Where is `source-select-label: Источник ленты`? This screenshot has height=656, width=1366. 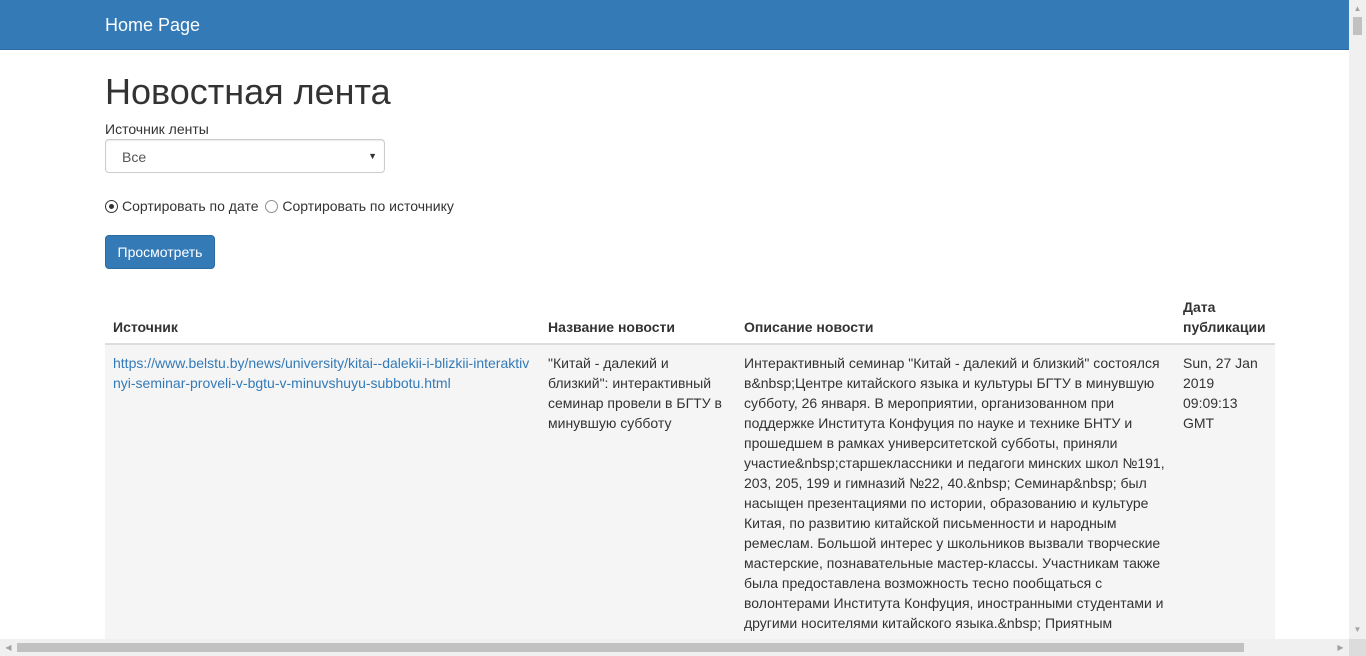 source-select-label: Источник ленты is located at coordinates (157, 129).